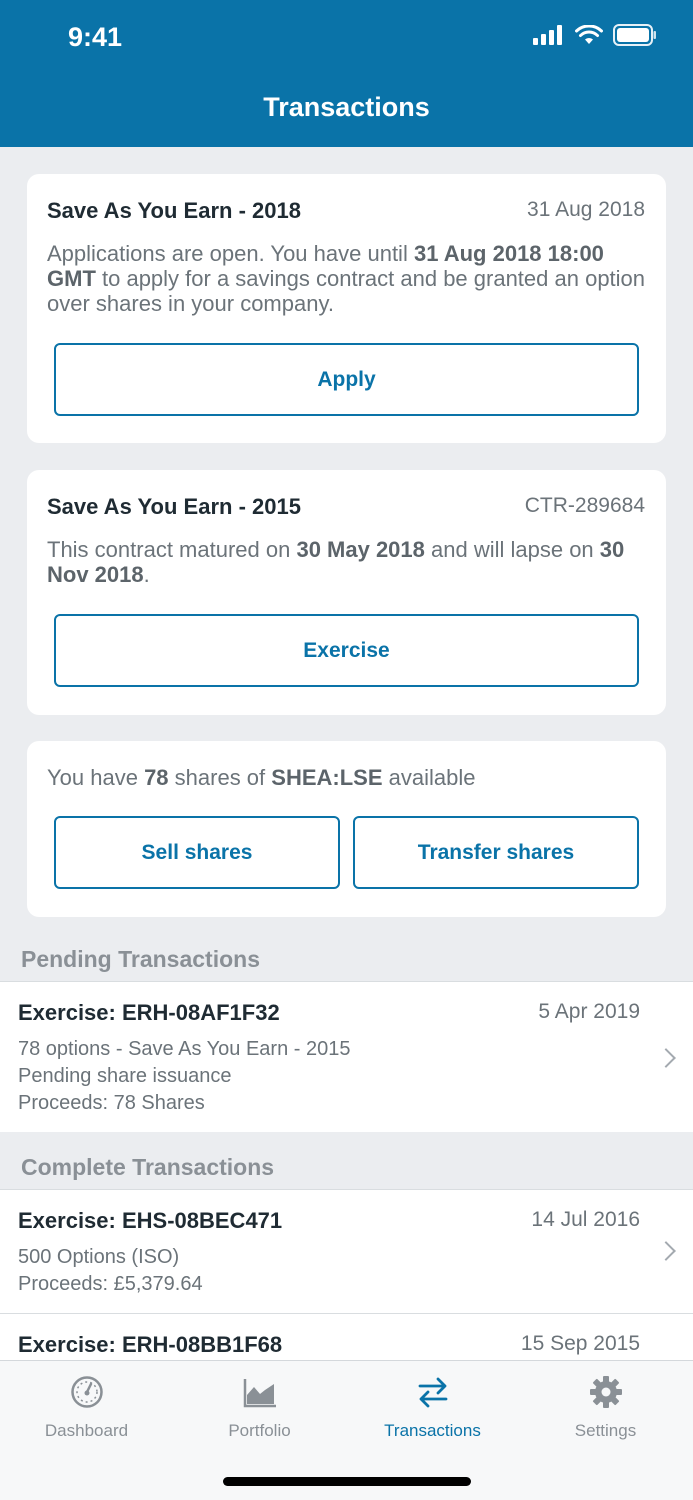 The image size is (693, 1500). What do you see at coordinates (86, 1411) in the screenshot?
I see `tab-dashboard: Dashboard` at bounding box center [86, 1411].